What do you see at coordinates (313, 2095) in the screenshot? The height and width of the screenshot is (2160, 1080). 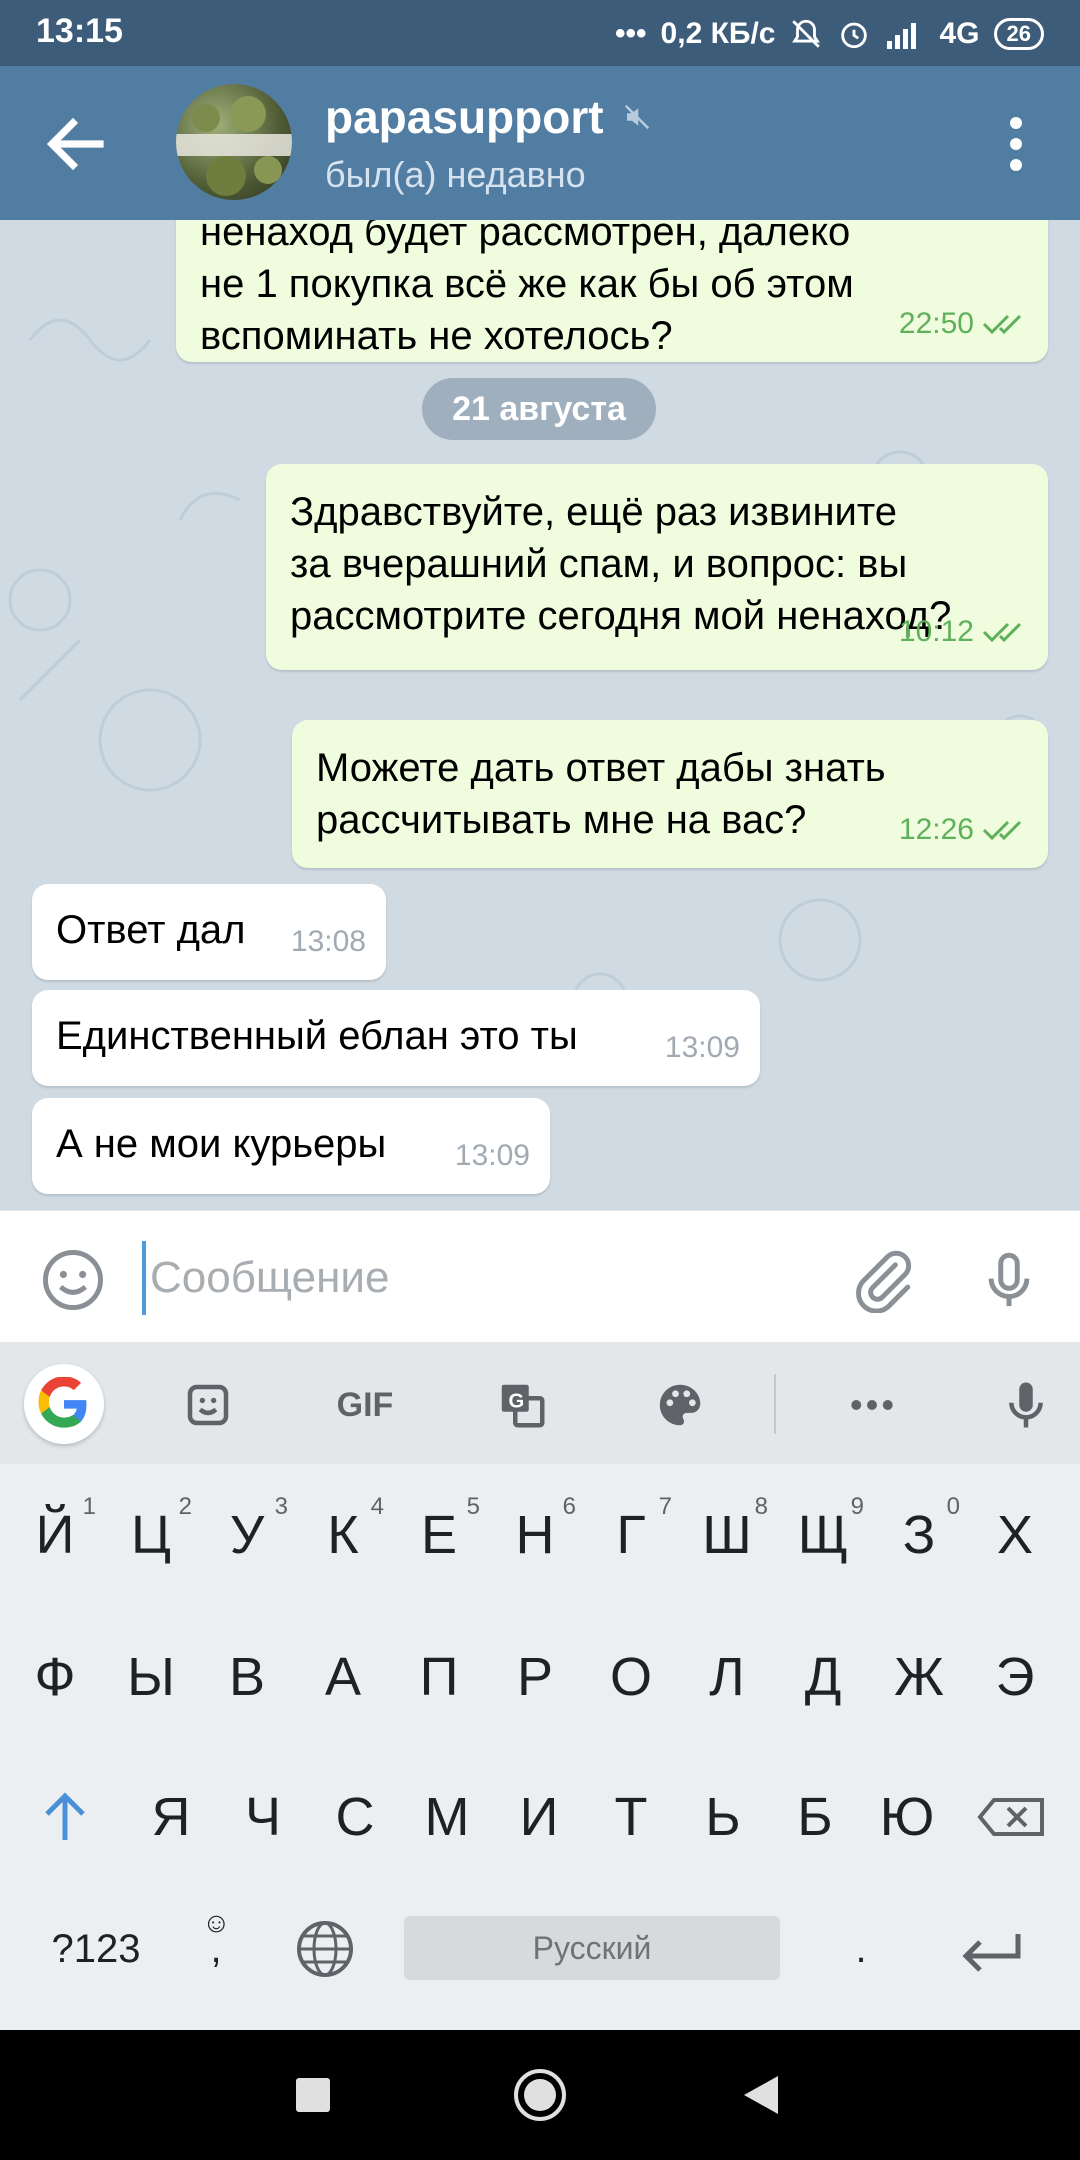 I see `recents-icon` at bounding box center [313, 2095].